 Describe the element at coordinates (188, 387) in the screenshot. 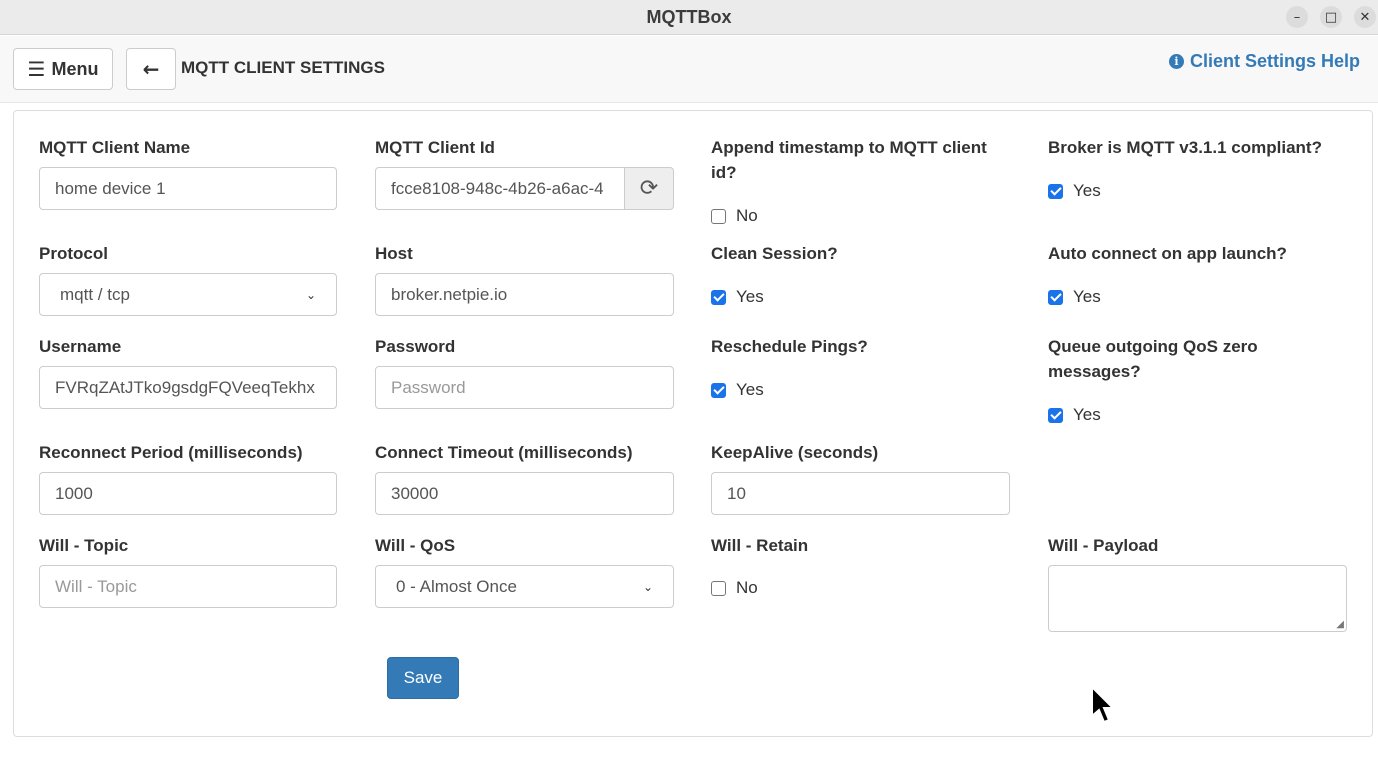

I see `username-input: FVRqZAtJTko9gsdgFQVeeqTekhx` at that location.